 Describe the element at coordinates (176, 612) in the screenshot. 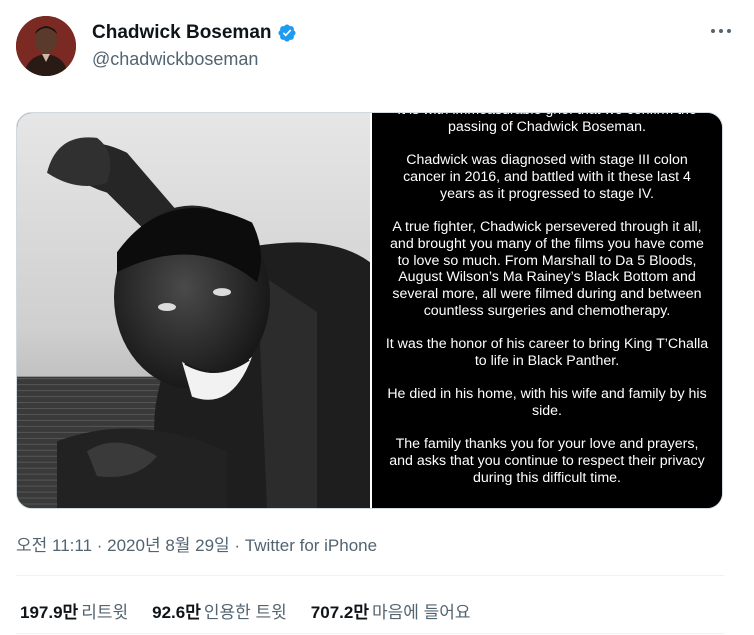

I see `quotes-count: 92.6만` at that location.